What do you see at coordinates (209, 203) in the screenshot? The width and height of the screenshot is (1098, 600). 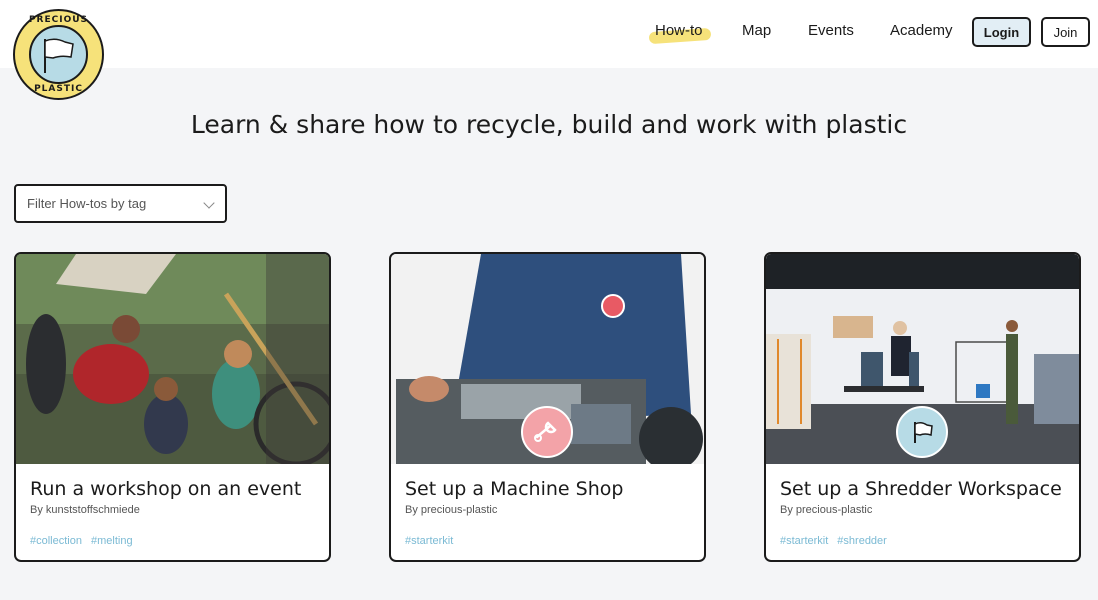 I see `chevron-down-icon` at bounding box center [209, 203].